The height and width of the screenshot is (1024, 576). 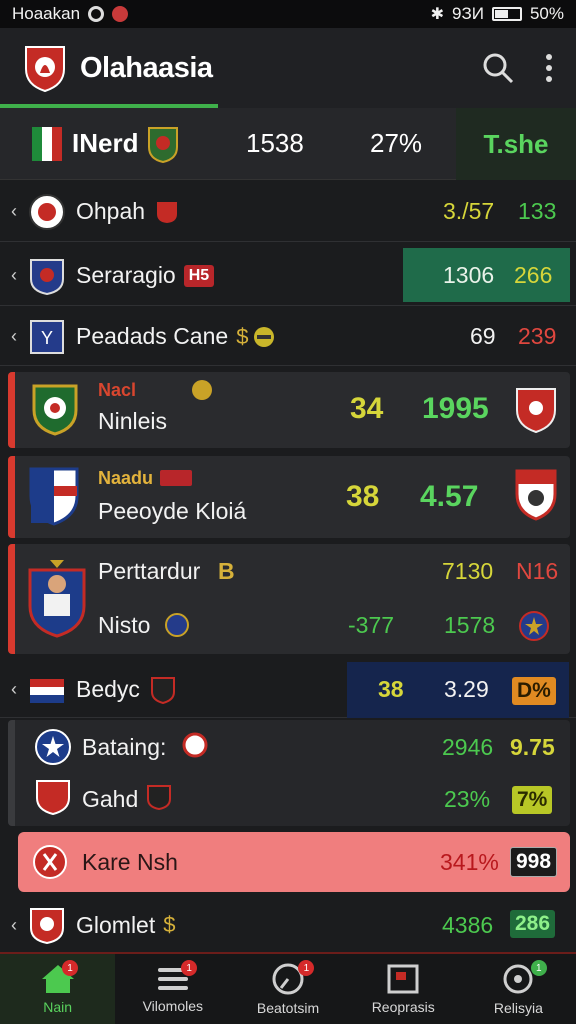 I want to click on list-item-peadads: ‹ Y Peadads Cane $ 69 239, so click(x=288, y=337).